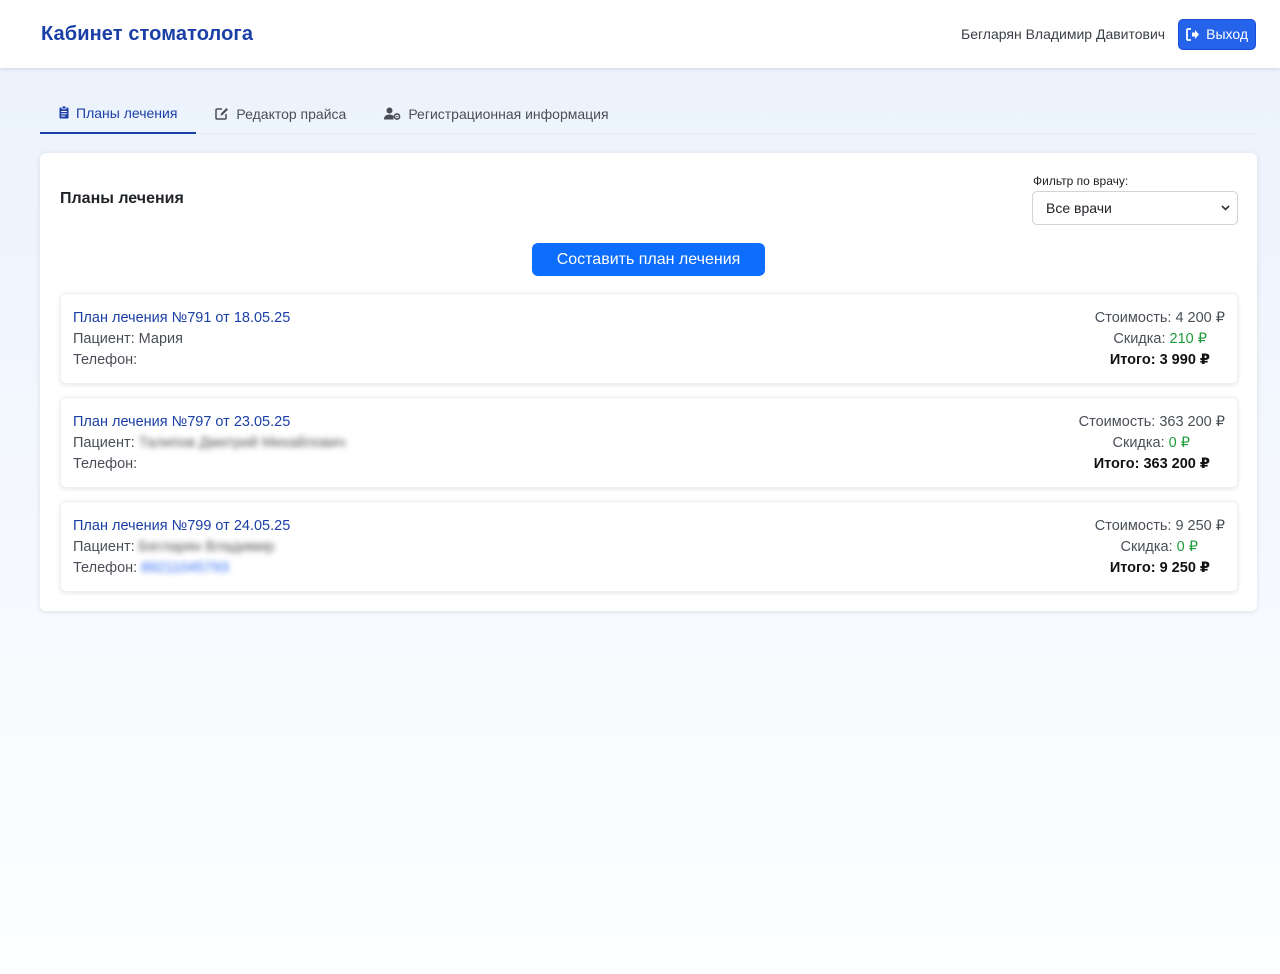  I want to click on chevron-down-icon, so click(1225, 208).